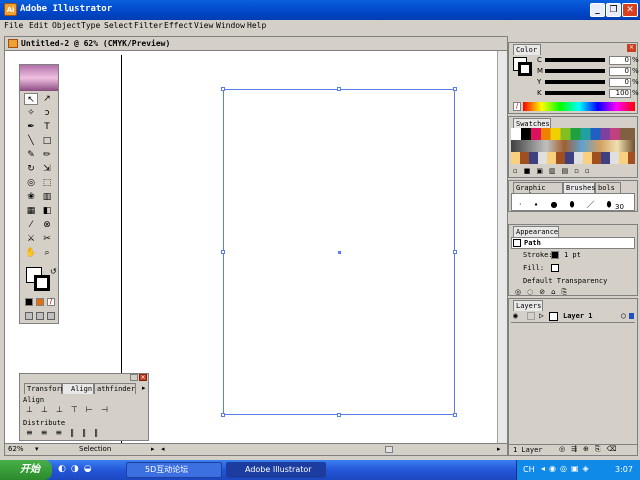  I want to click on graph-tool-icon: ▥, so click(47, 197).